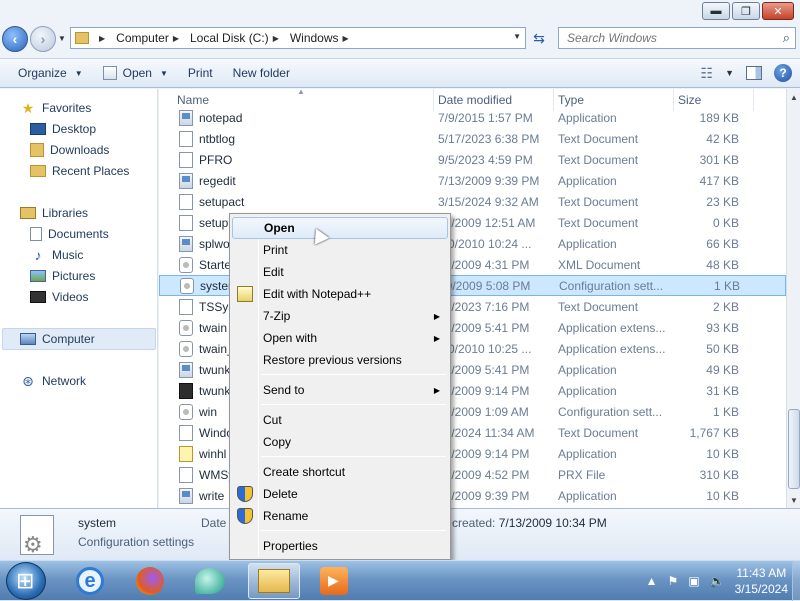 The image size is (800, 601). Describe the element at coordinates (340, 546) in the screenshot. I see `menu-item-properties: Properties` at that location.